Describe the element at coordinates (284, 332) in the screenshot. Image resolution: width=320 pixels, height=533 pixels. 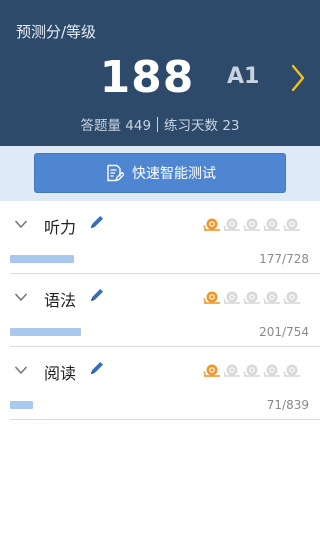
I see `progress-count: 201/754` at that location.